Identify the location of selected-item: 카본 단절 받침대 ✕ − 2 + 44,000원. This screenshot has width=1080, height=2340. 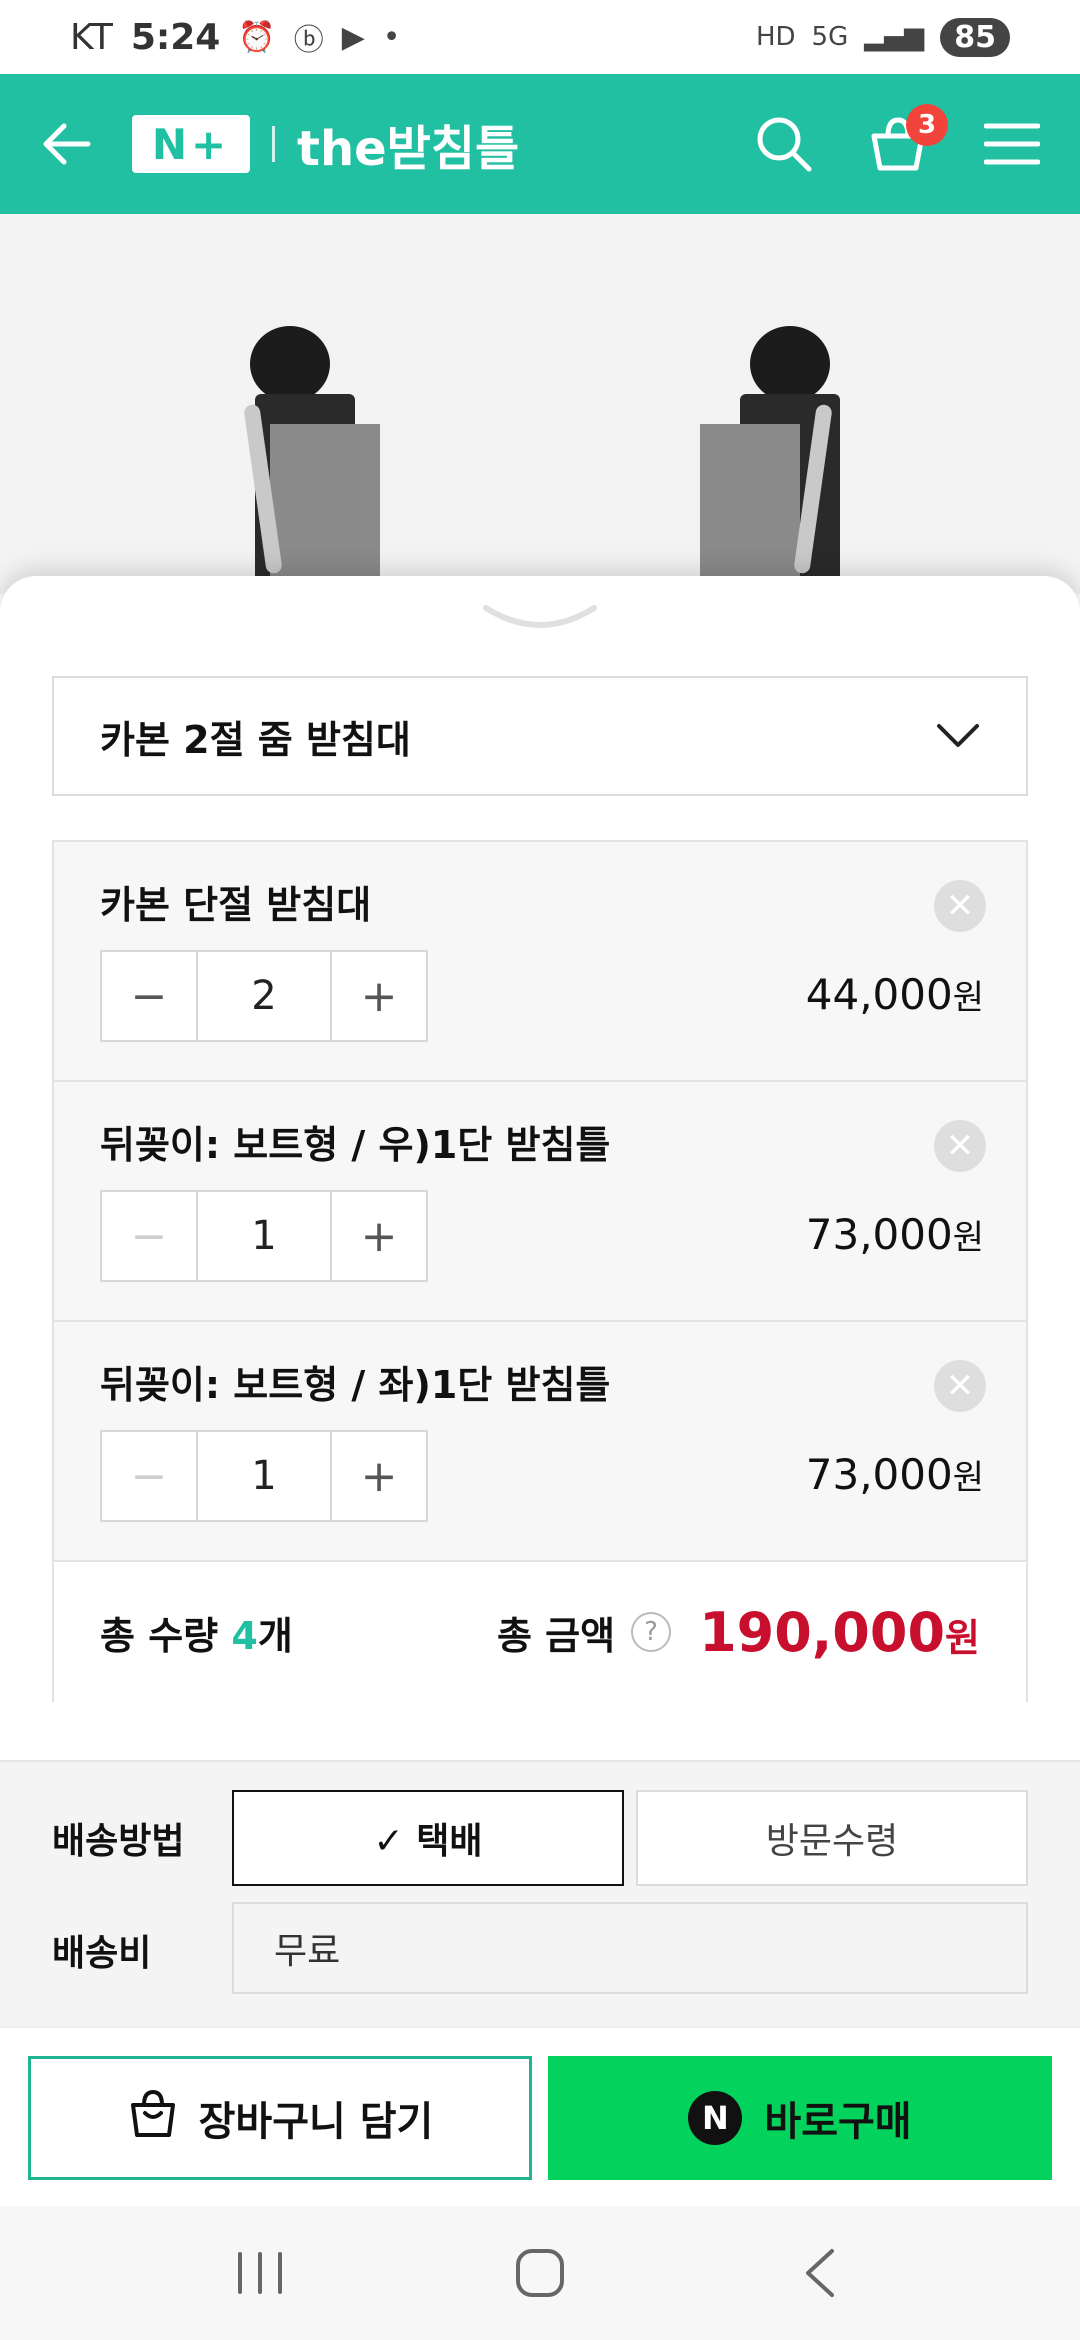
(540, 962).